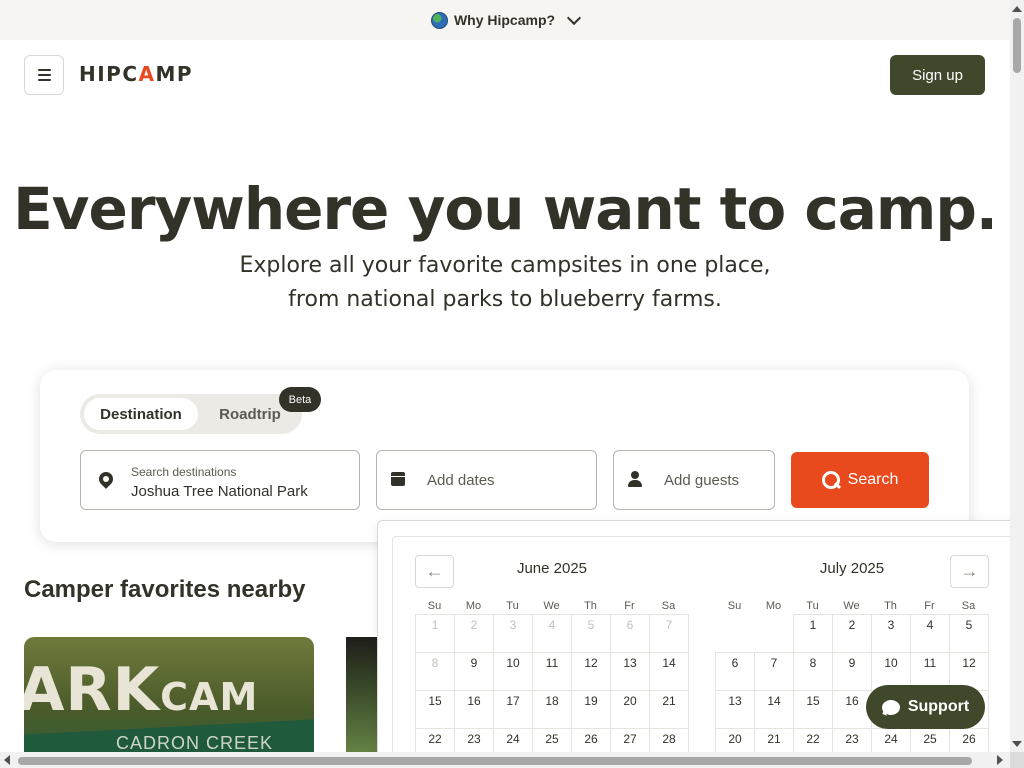 This screenshot has height=768, width=1024. What do you see at coordinates (44, 75) in the screenshot?
I see `menu-button` at bounding box center [44, 75].